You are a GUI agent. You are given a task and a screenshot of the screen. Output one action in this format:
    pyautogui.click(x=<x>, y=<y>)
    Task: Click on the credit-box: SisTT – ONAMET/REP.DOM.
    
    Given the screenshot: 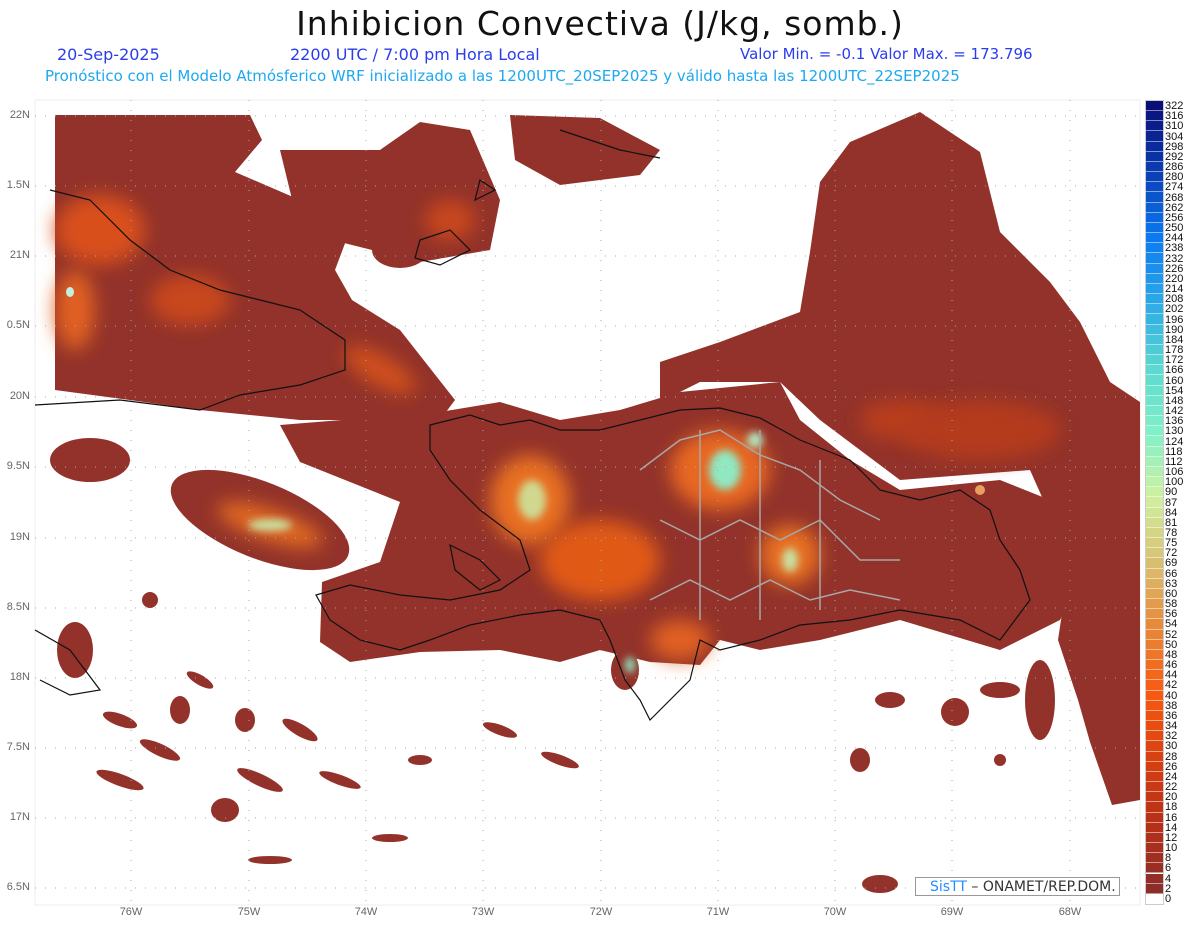 What is the action you would take?
    pyautogui.click(x=1017, y=886)
    